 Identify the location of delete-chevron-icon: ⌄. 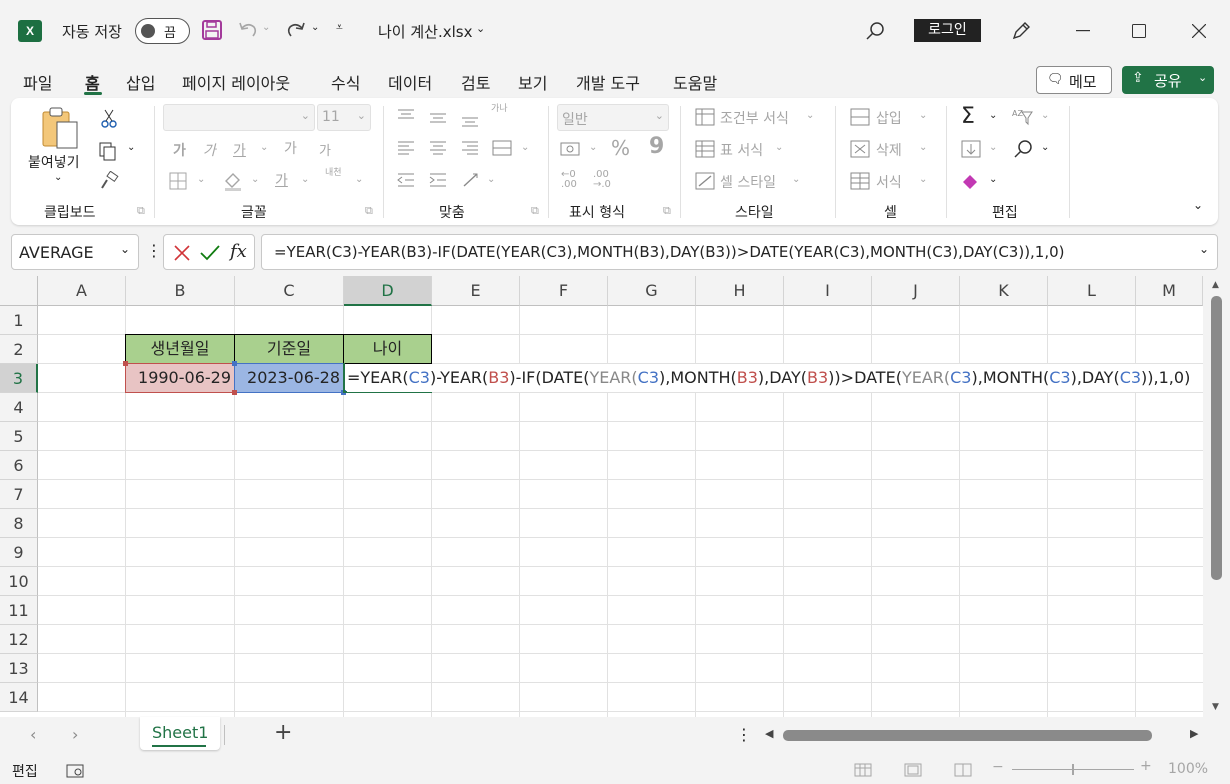
(923, 147).